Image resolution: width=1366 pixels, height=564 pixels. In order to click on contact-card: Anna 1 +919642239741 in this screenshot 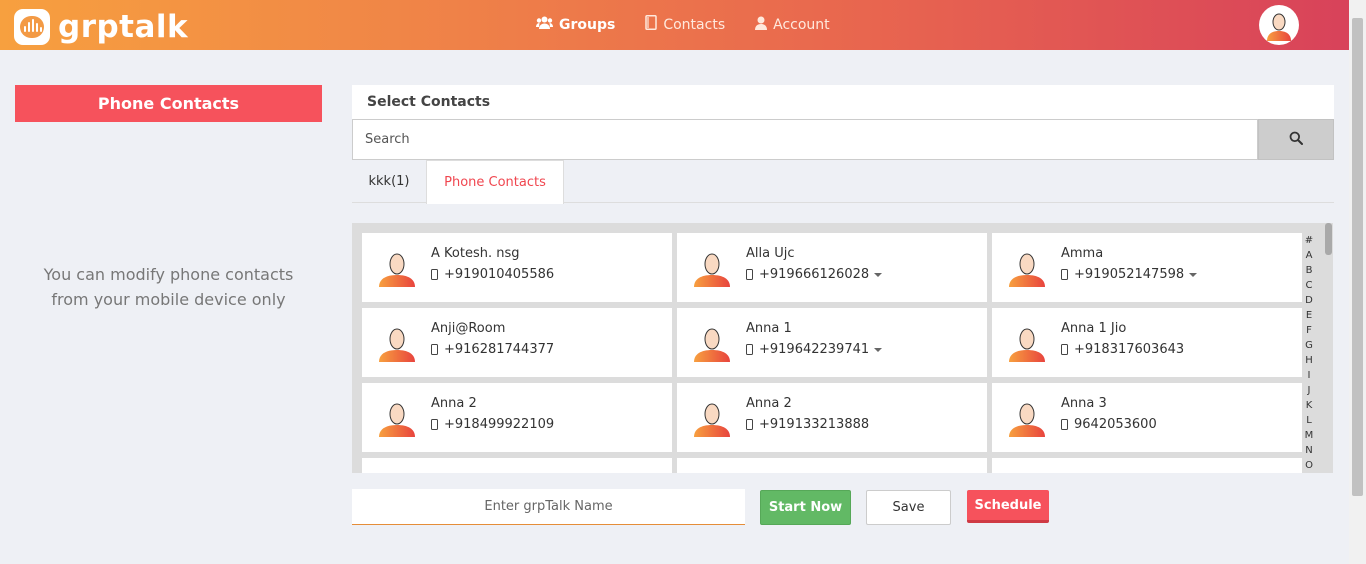, I will do `click(832, 342)`.